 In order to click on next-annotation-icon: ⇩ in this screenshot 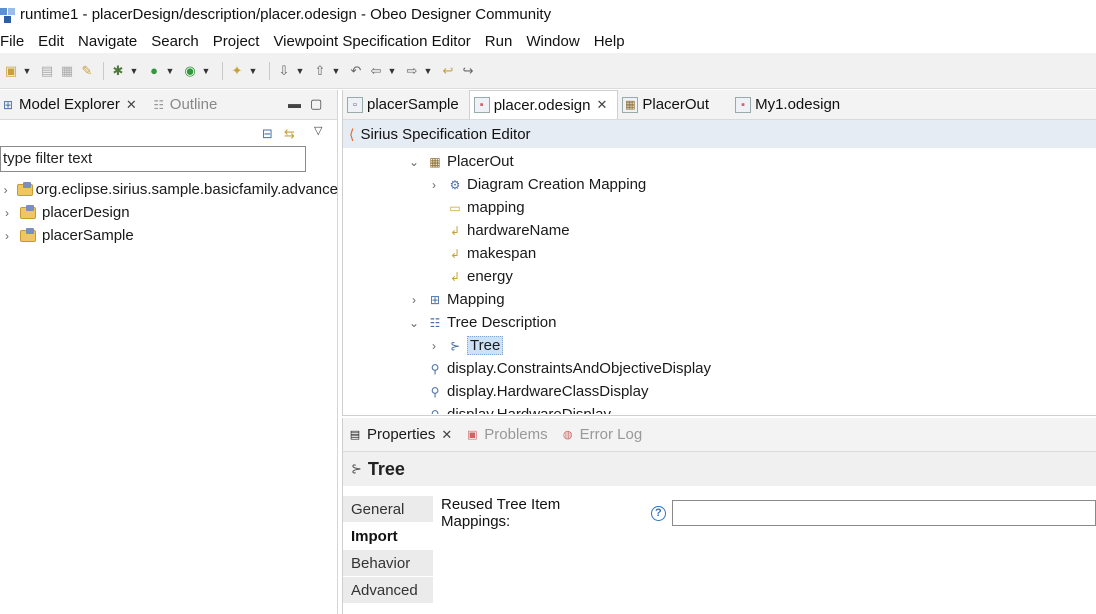, I will do `click(284, 71)`.